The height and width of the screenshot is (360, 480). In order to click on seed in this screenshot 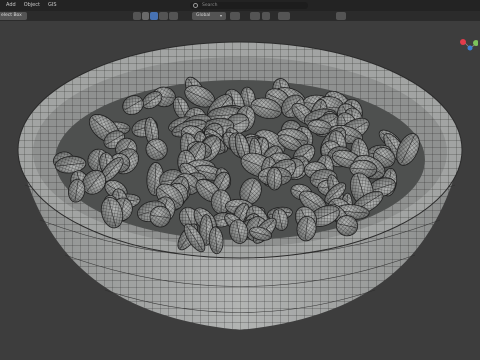, I will do `click(274, 179)`.